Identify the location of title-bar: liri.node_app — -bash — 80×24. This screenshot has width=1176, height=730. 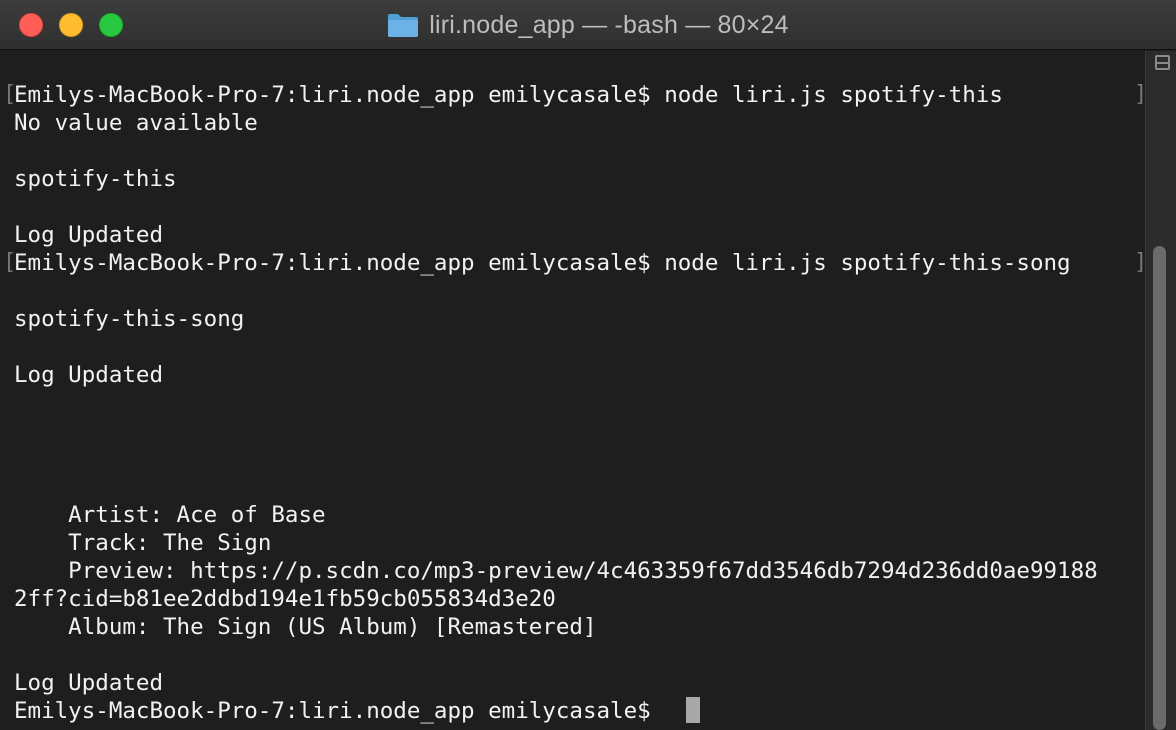
(588, 25).